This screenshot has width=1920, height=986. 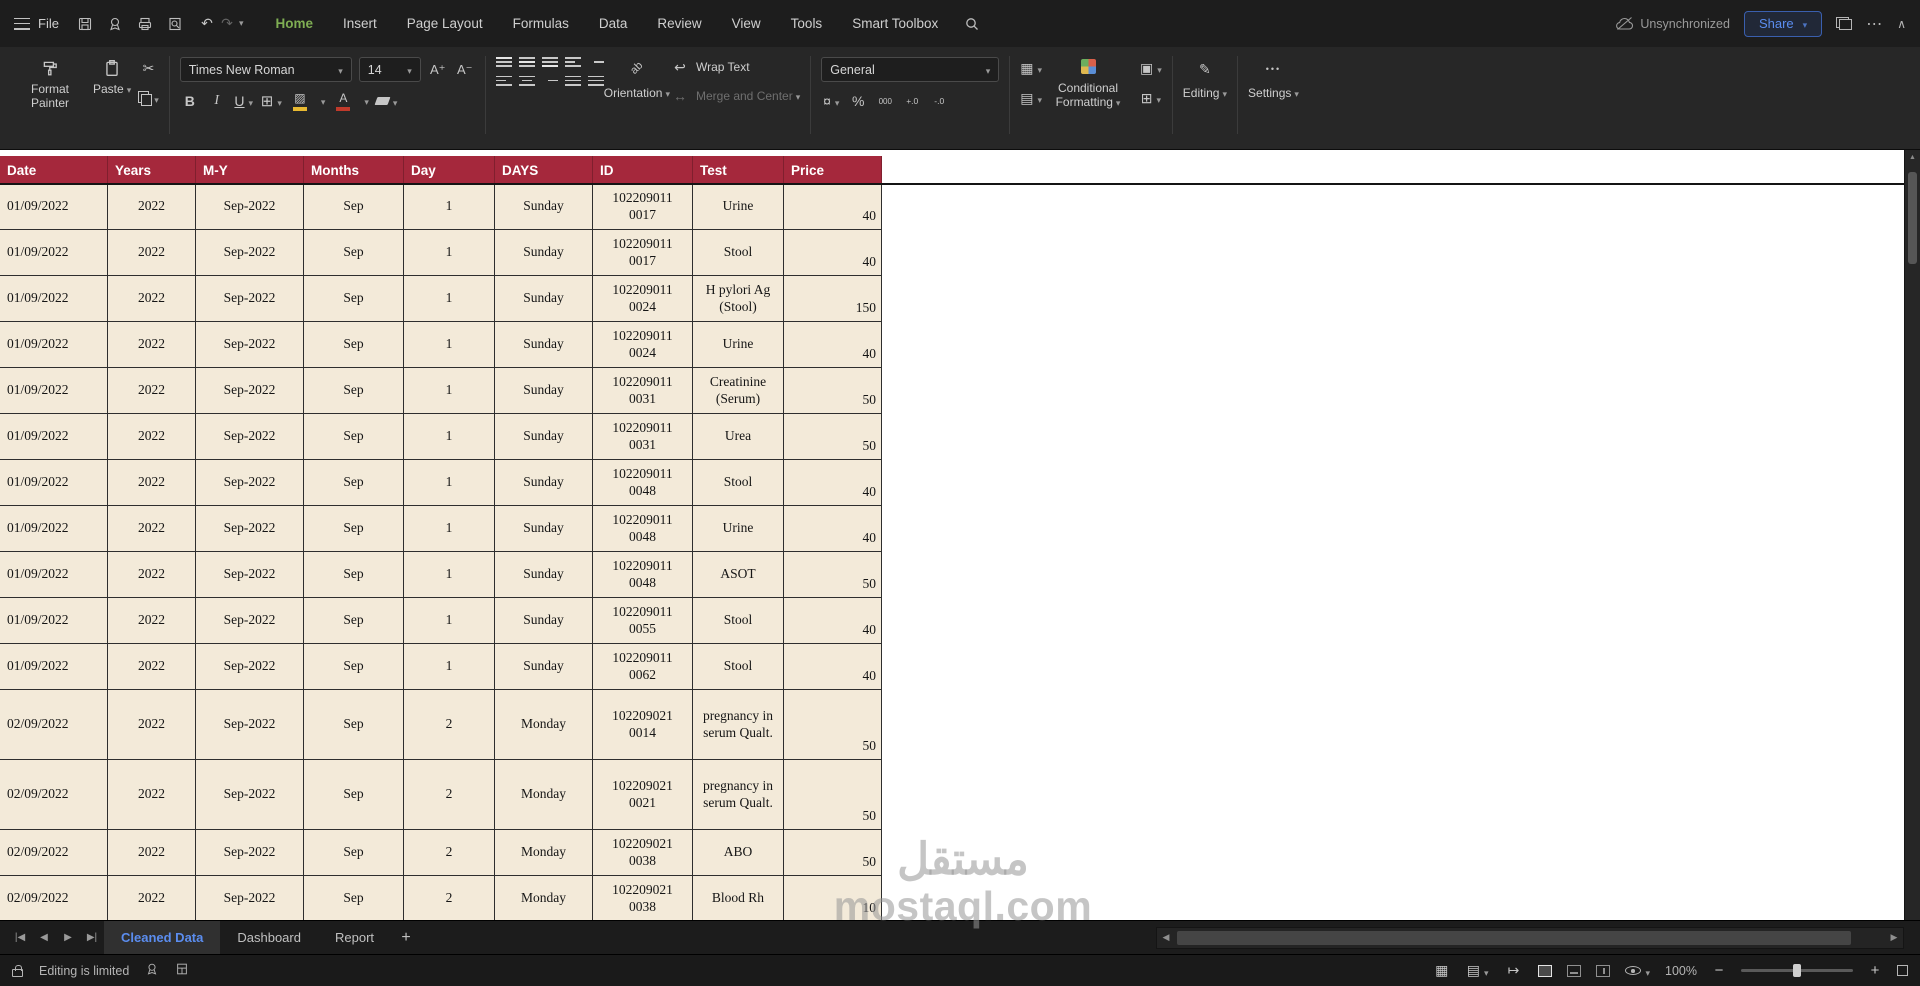 What do you see at coordinates (910, 69) in the screenshot?
I see `number-format-select: General` at bounding box center [910, 69].